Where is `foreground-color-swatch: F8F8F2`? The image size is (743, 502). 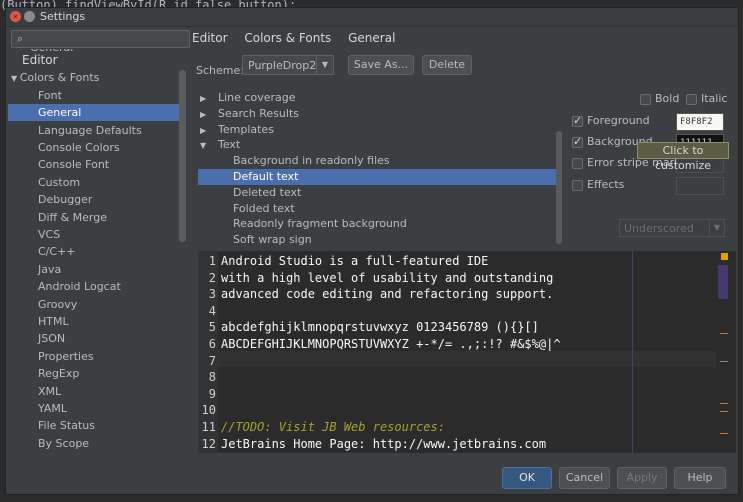
foreground-color-swatch: F8F8F2 is located at coordinates (700, 122).